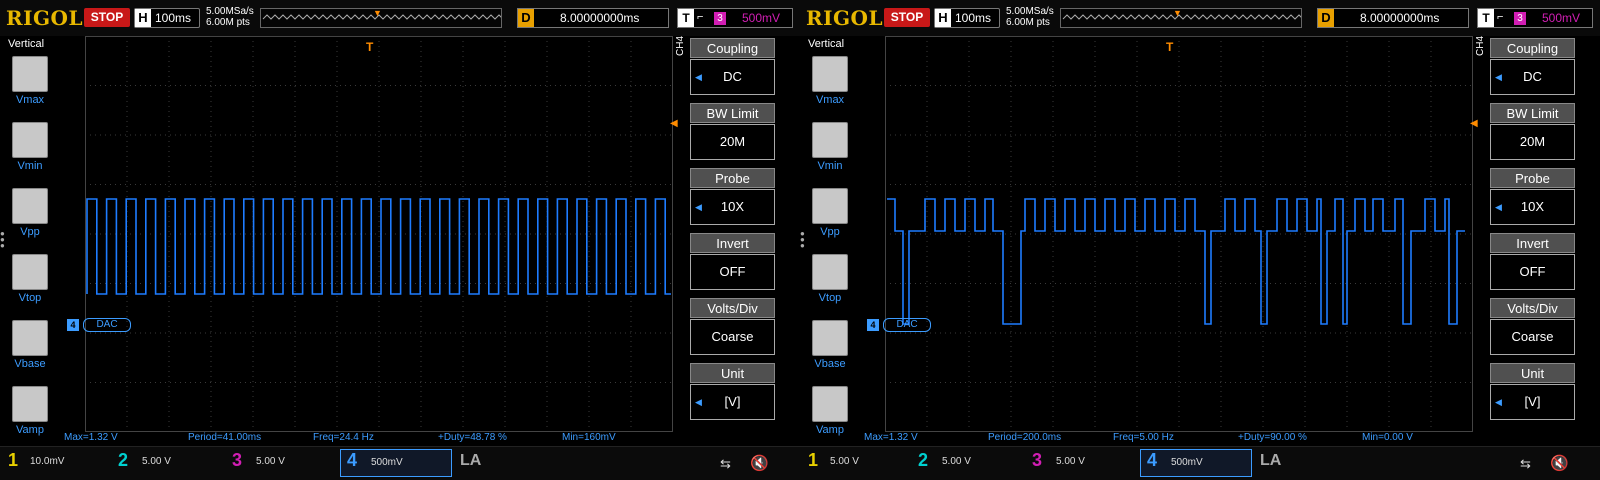 This screenshot has width=1600, height=480. What do you see at coordinates (1030, 17) in the screenshot?
I see `sample-info: 5.00MSa/s 6.00M pts` at bounding box center [1030, 17].